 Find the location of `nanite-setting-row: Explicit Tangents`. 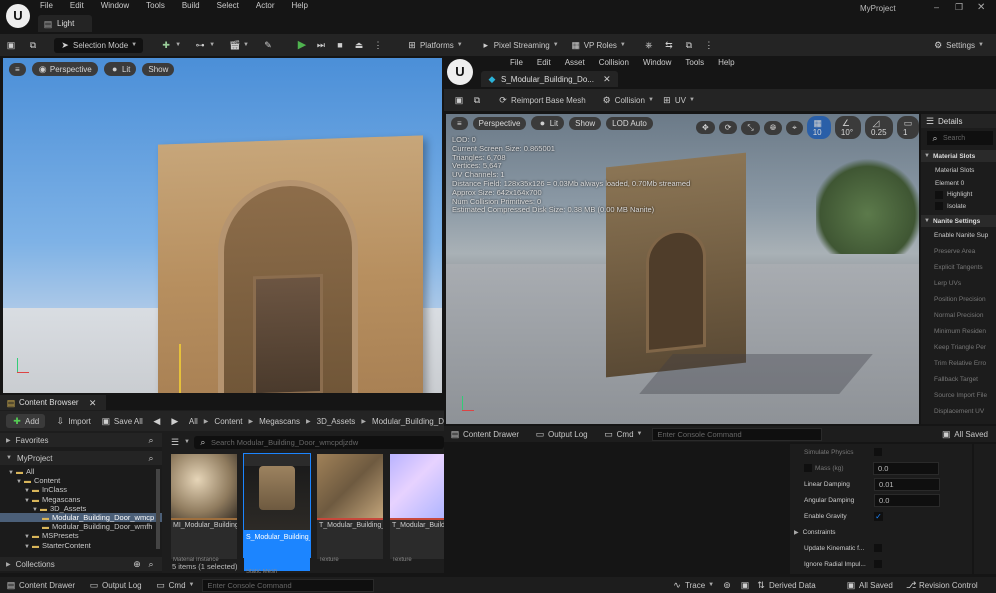

nanite-setting-row: Explicit Tangents is located at coordinates (958, 267).